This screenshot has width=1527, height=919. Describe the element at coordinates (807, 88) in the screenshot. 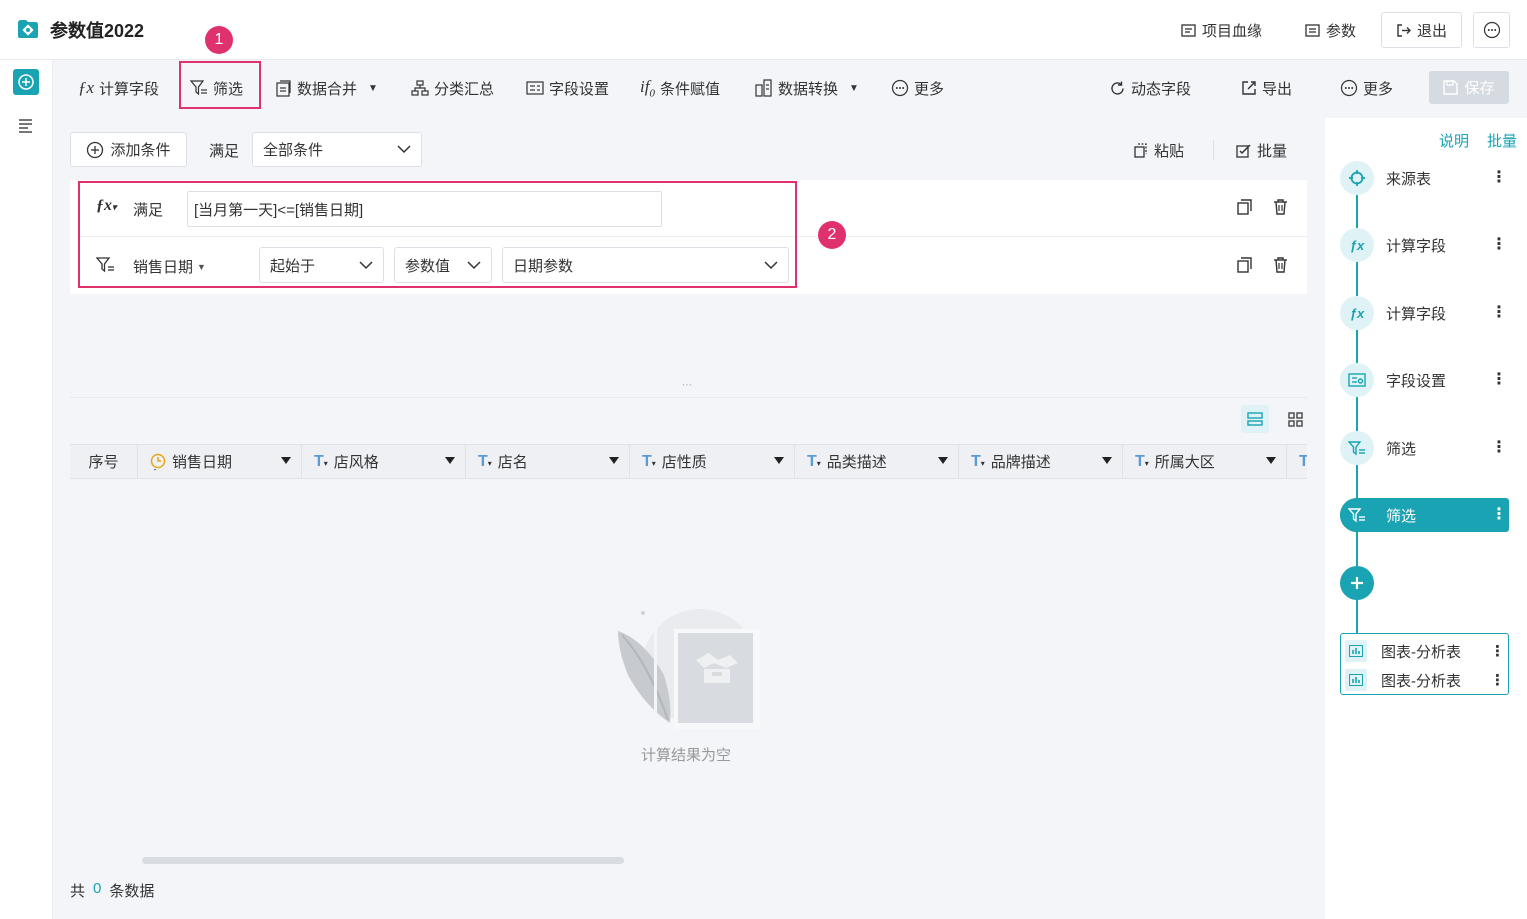

I see `data-convert-tool: 数据转换 ▼` at that location.